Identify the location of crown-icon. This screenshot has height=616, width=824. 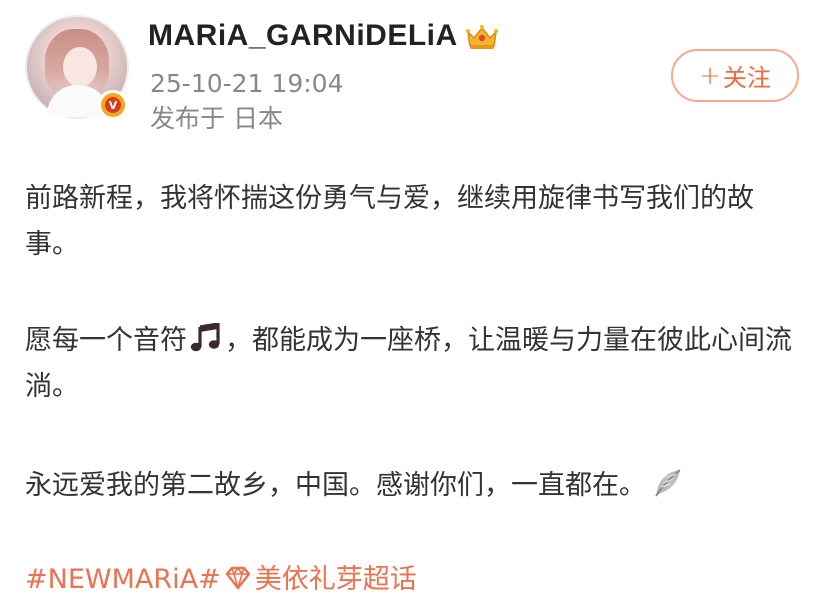
(482, 37).